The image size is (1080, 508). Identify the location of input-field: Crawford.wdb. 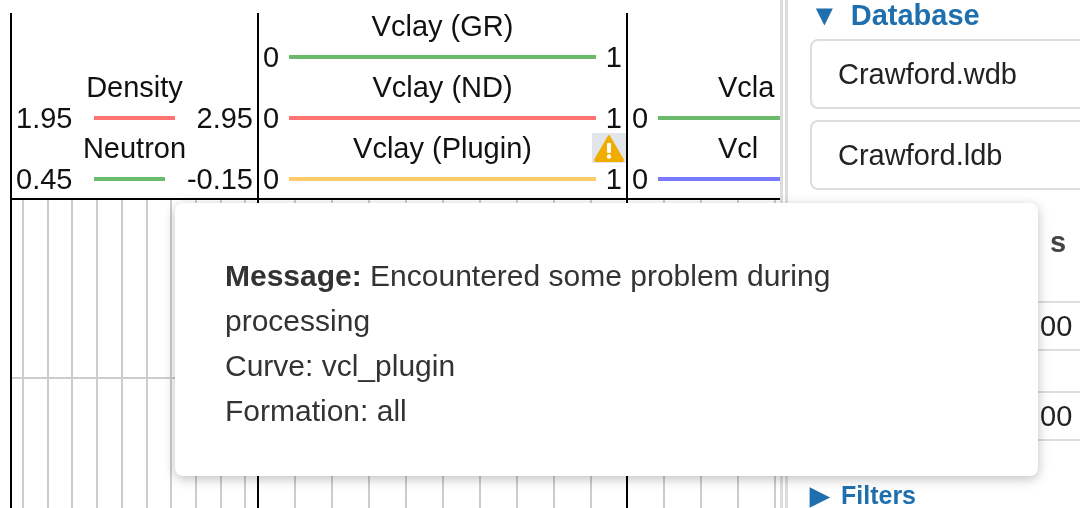
(945, 74).